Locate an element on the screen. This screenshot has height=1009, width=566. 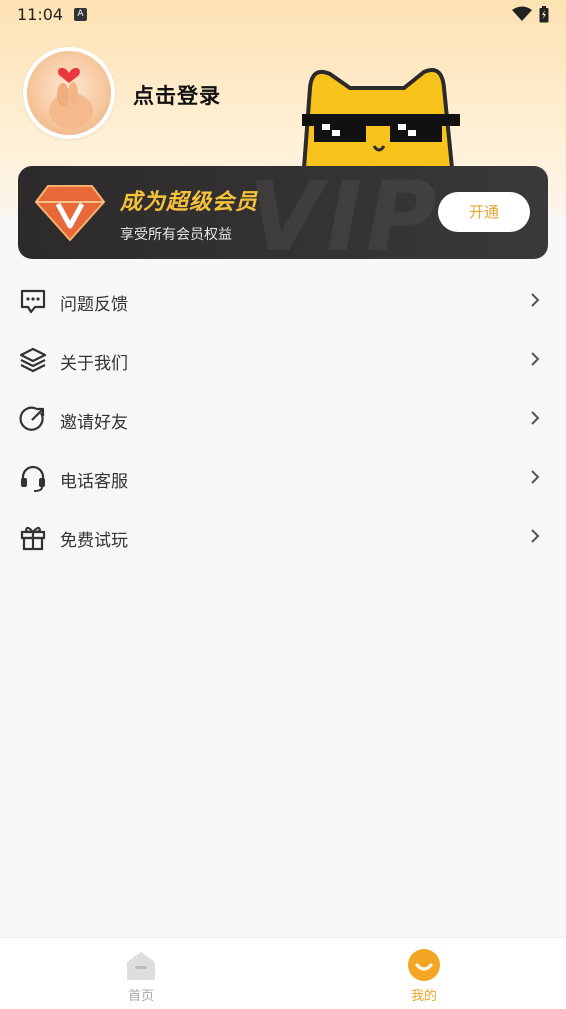
share-arrow-icon is located at coordinates (32, 418).